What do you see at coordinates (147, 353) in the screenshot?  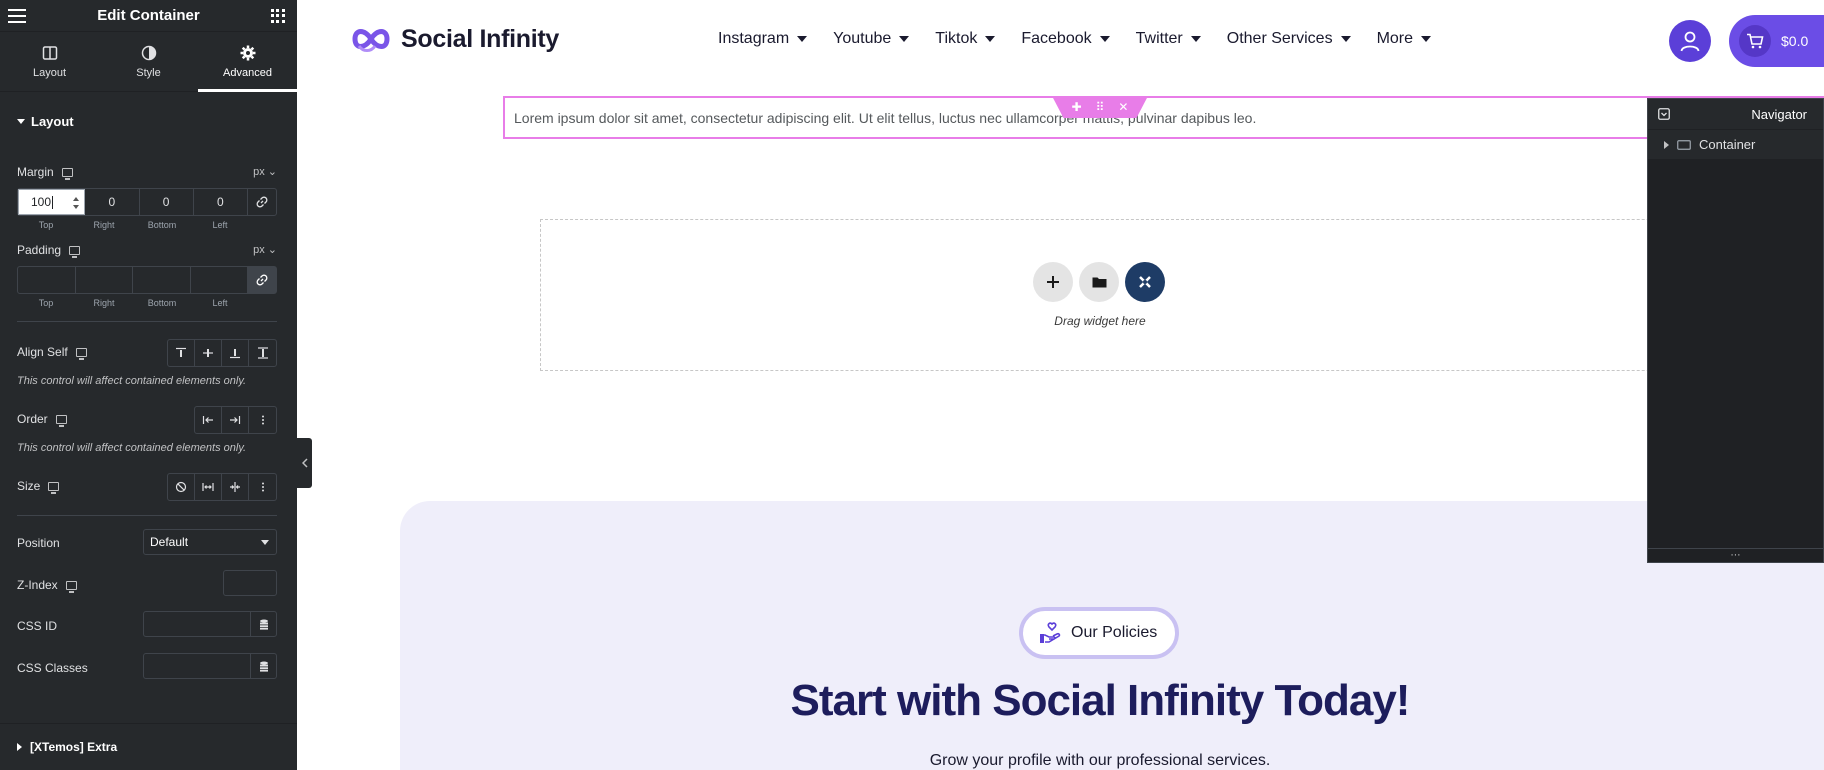 I see `align-self-control: Align Self` at bounding box center [147, 353].